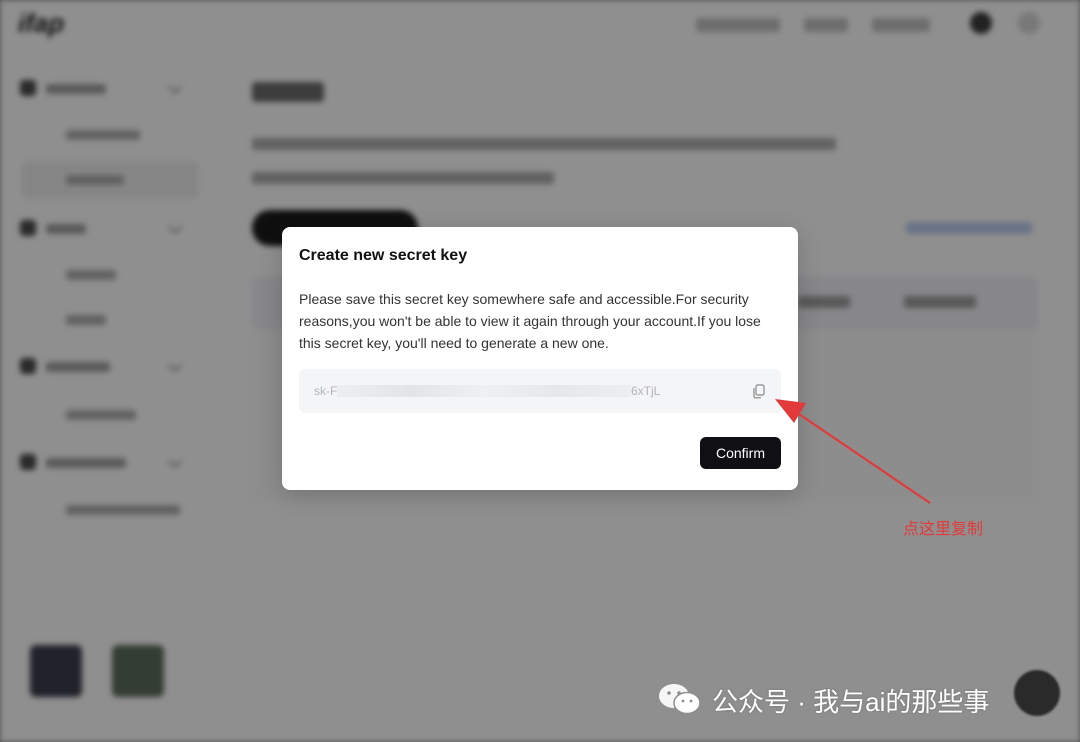 This screenshot has height=742, width=1080. What do you see at coordinates (680, 699) in the screenshot?
I see `wechat-icon` at bounding box center [680, 699].